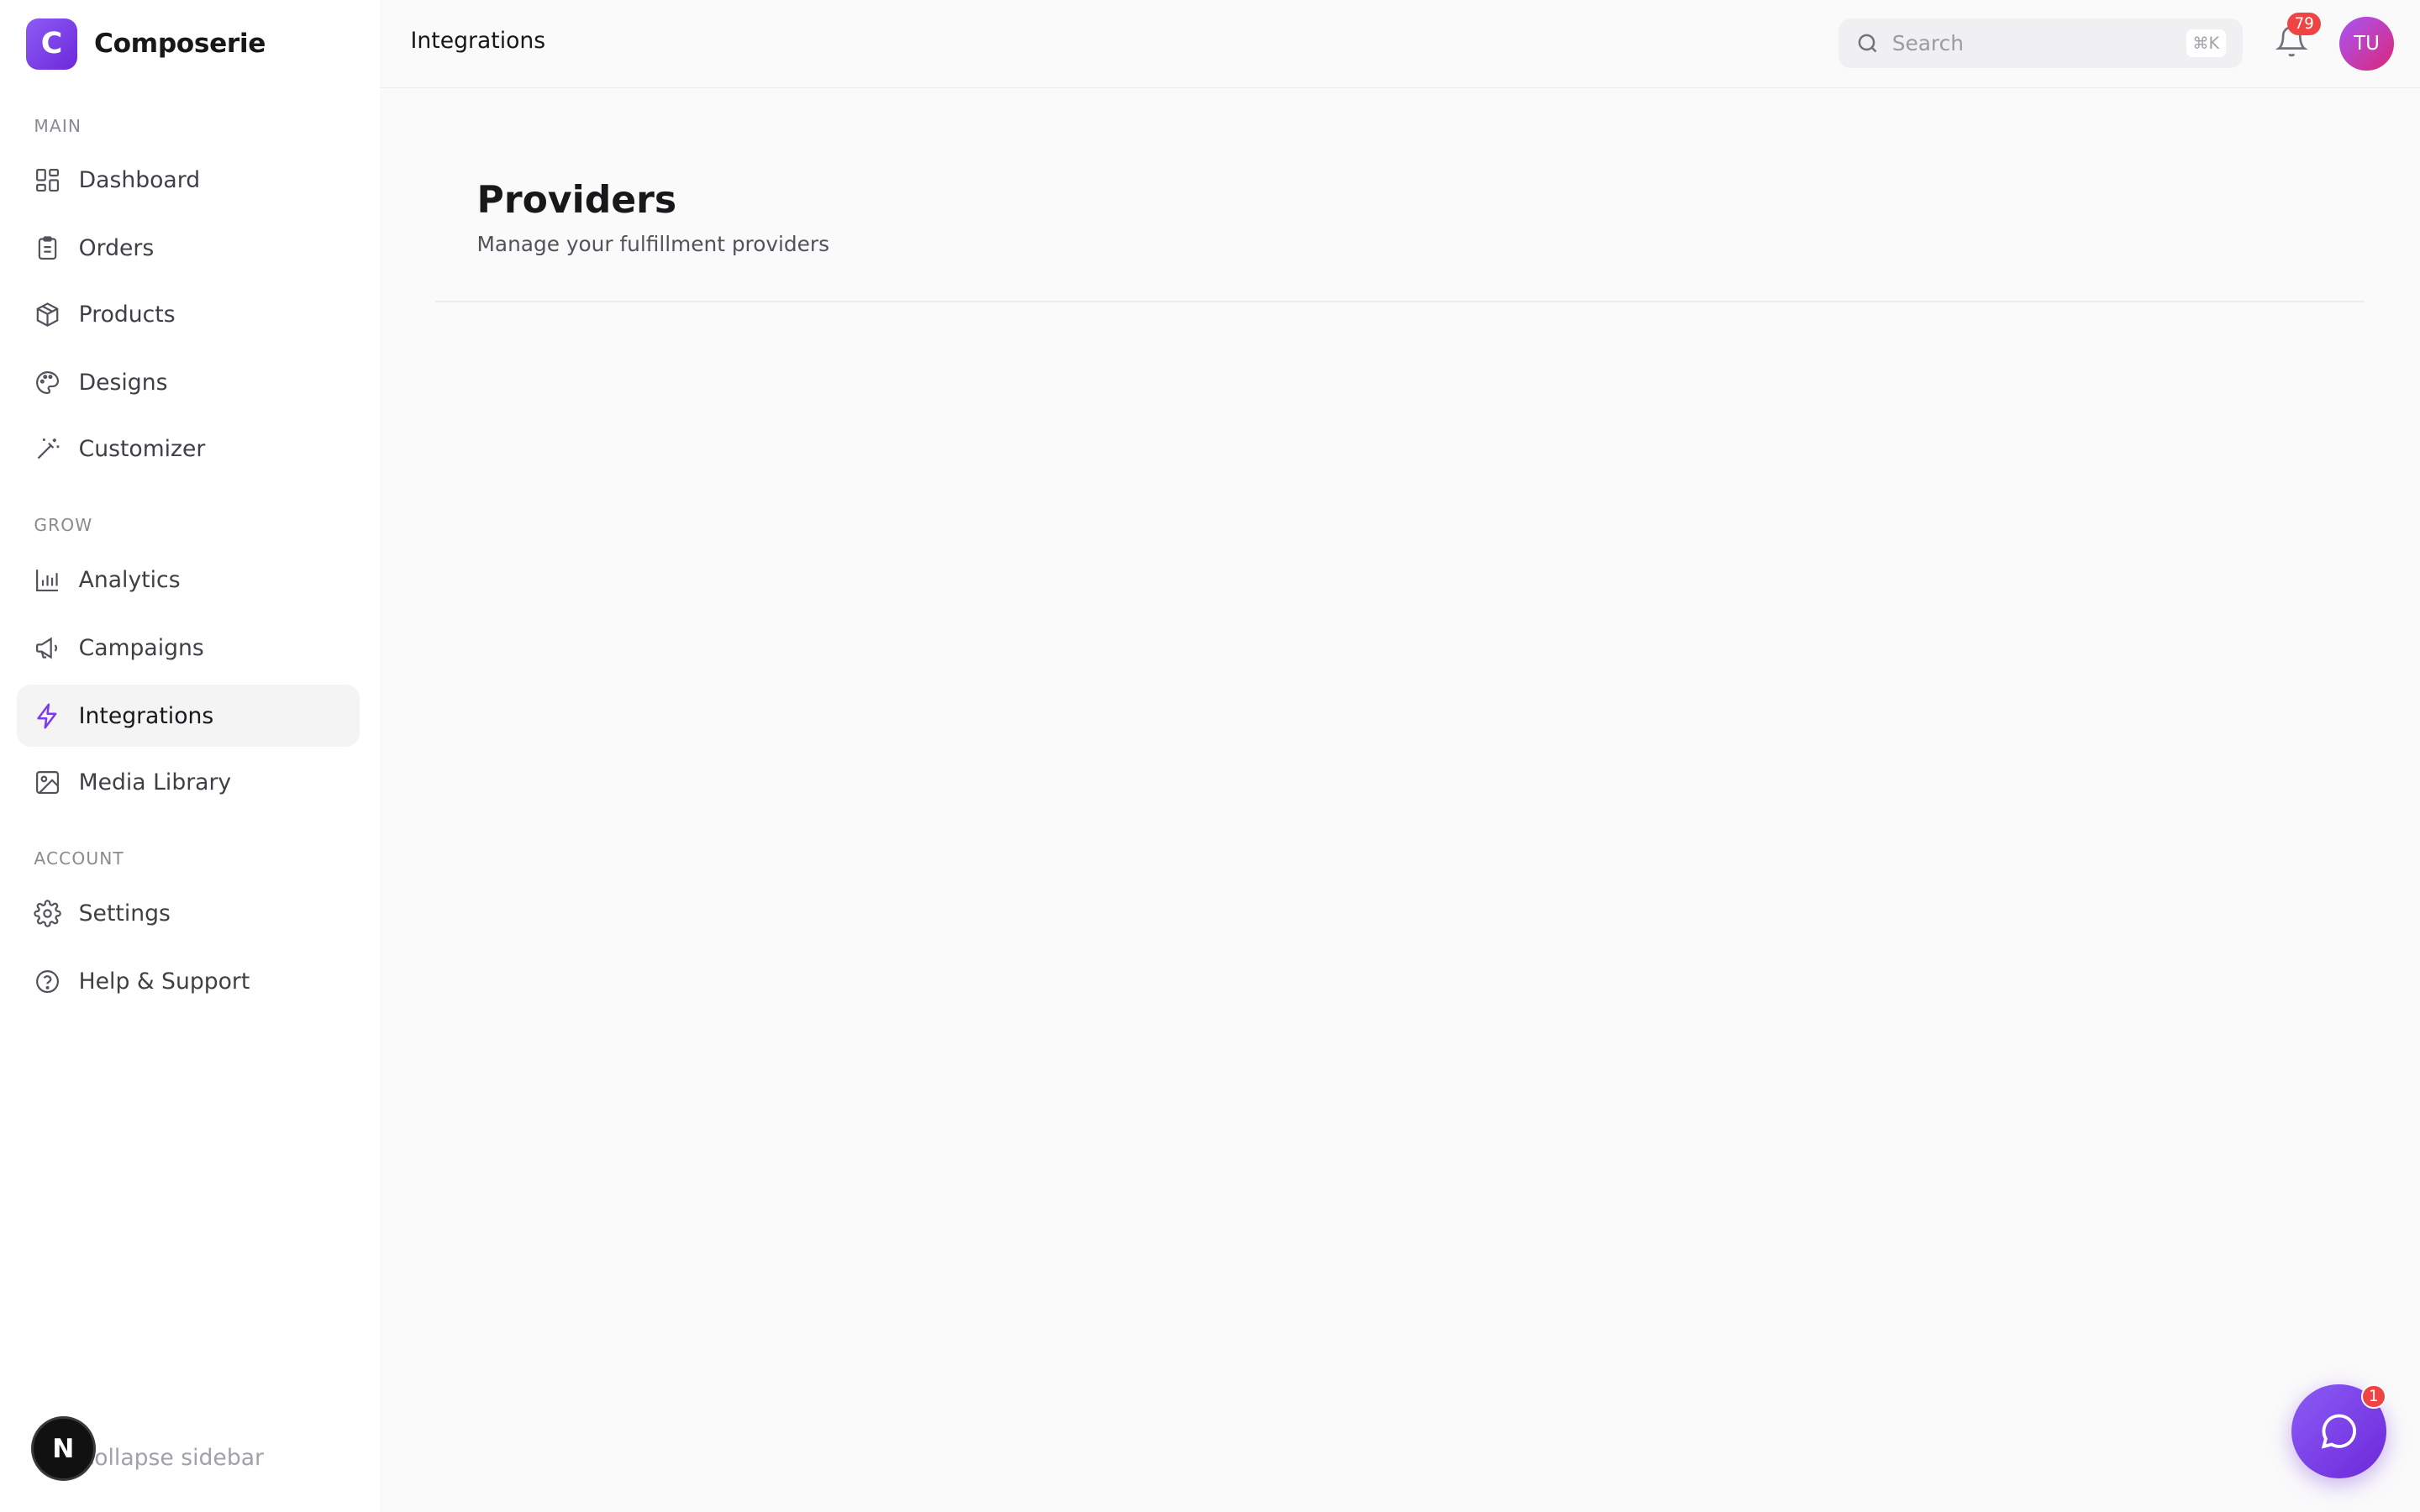  Describe the element at coordinates (48, 913) in the screenshot. I see `gear-icon` at that location.